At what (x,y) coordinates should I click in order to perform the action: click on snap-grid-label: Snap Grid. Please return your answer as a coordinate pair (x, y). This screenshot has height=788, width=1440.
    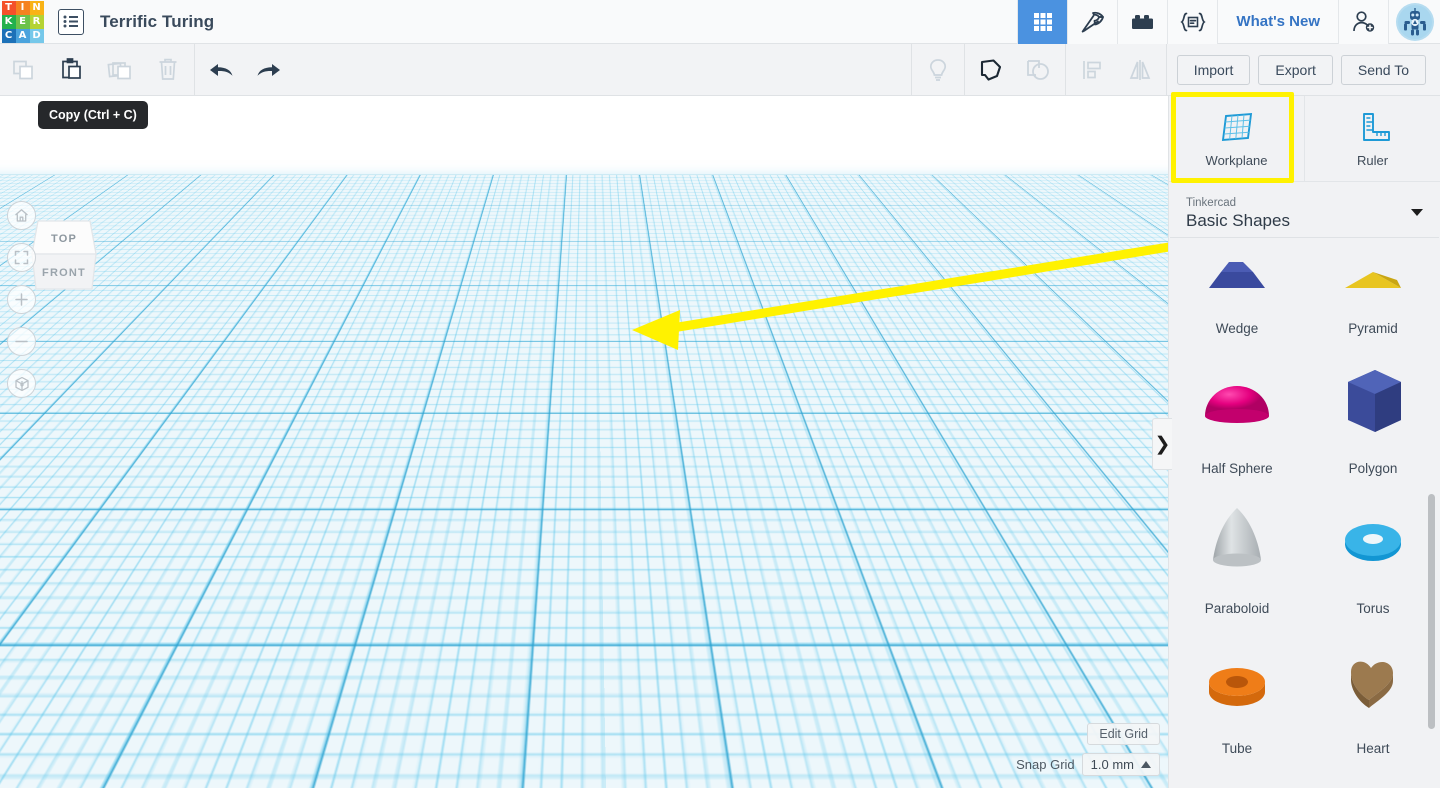
    Looking at the image, I should click on (1045, 764).